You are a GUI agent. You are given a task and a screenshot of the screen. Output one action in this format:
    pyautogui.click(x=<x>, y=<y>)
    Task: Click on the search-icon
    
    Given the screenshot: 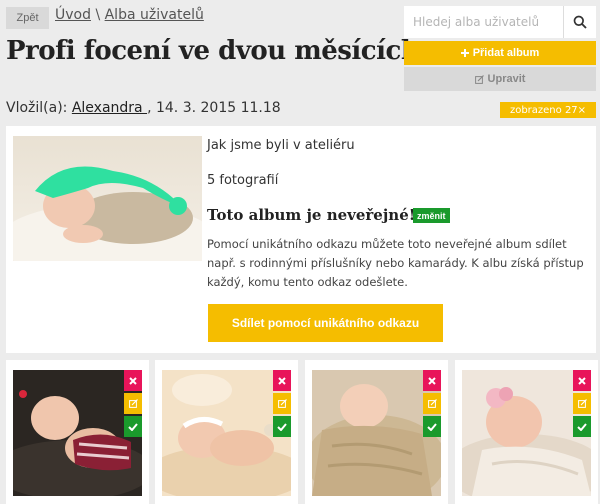 What is the action you would take?
    pyautogui.click(x=580, y=22)
    